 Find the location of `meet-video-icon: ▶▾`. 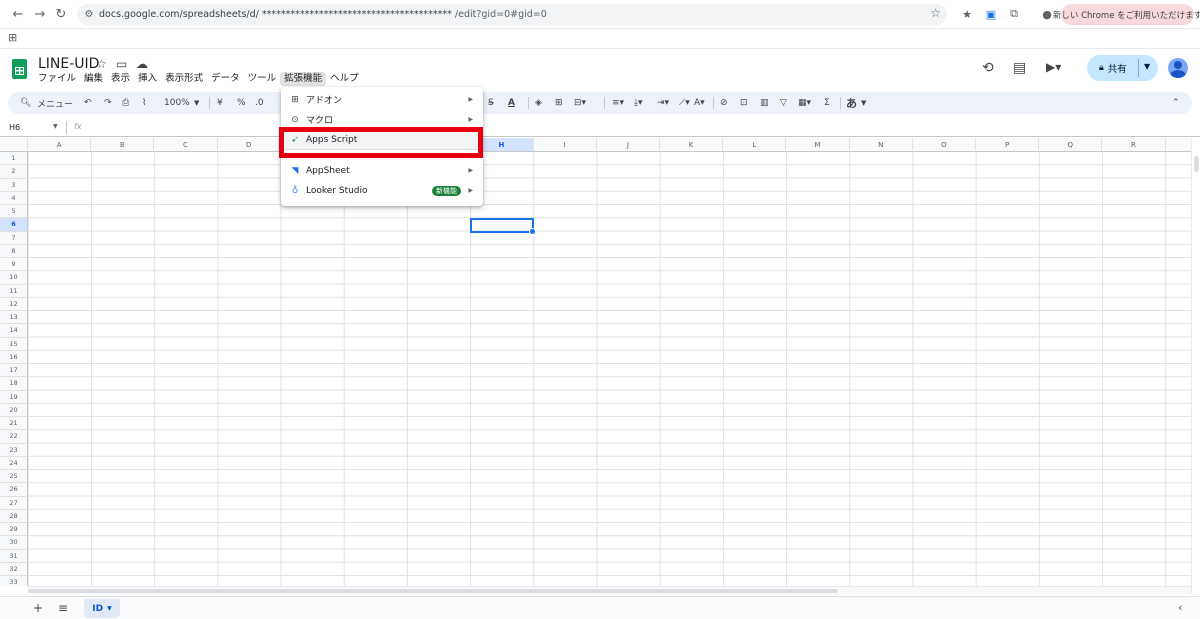

meet-video-icon: ▶▾ is located at coordinates (1053, 67).